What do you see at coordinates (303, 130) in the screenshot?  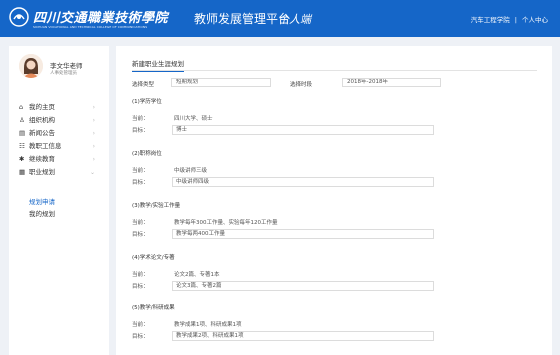 I see `goal-input: 博士` at bounding box center [303, 130].